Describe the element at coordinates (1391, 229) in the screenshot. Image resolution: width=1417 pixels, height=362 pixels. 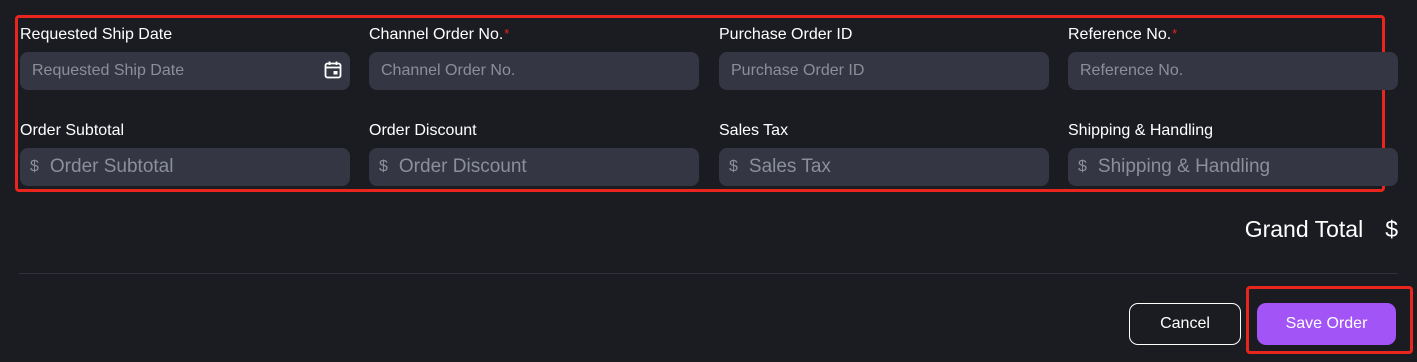
I see `grand-total-value: $` at that location.